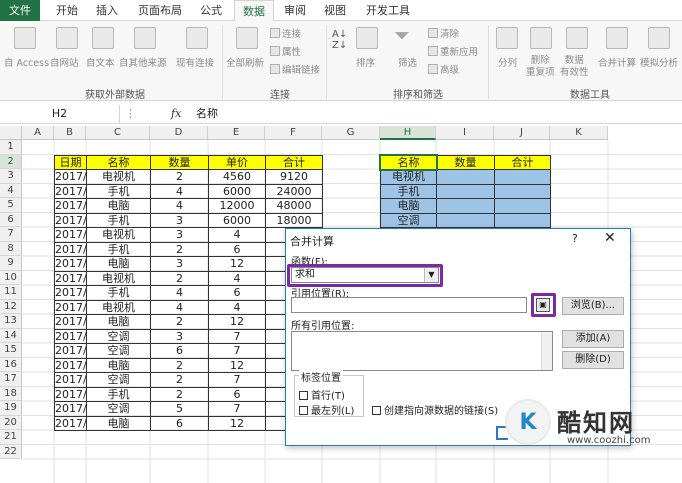  Describe the element at coordinates (326, 409) in the screenshot. I see `left-column-checkbox: 最左列(L)` at that location.